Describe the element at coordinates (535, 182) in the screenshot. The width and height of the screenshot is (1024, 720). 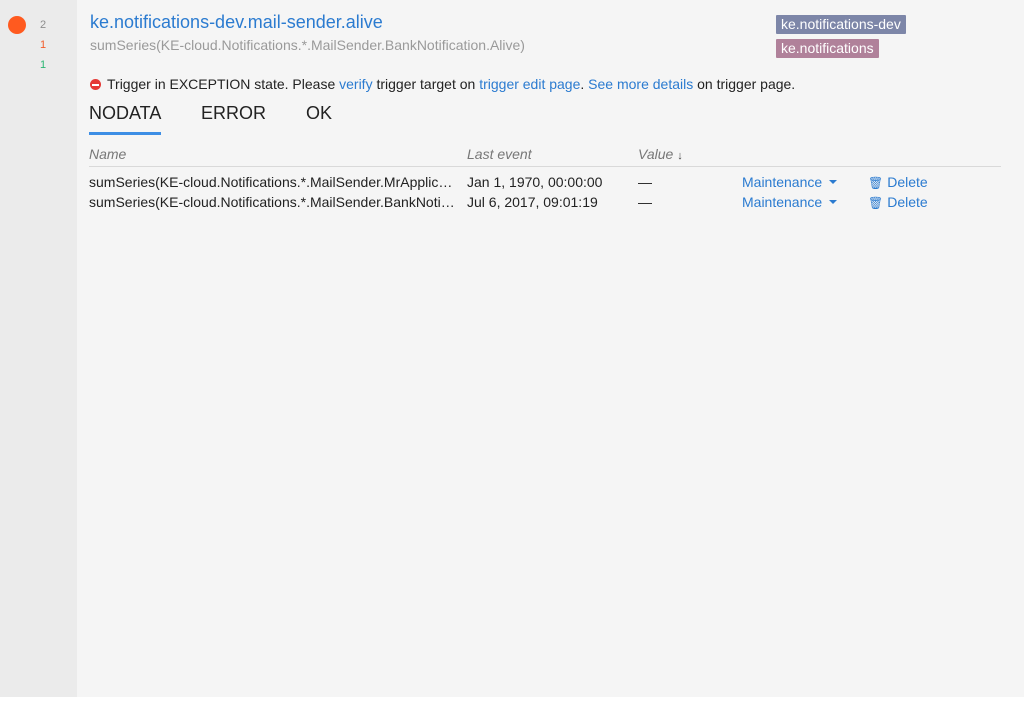
I see `metric-last-event: Jan 1, 1970, 00:00:00` at that location.